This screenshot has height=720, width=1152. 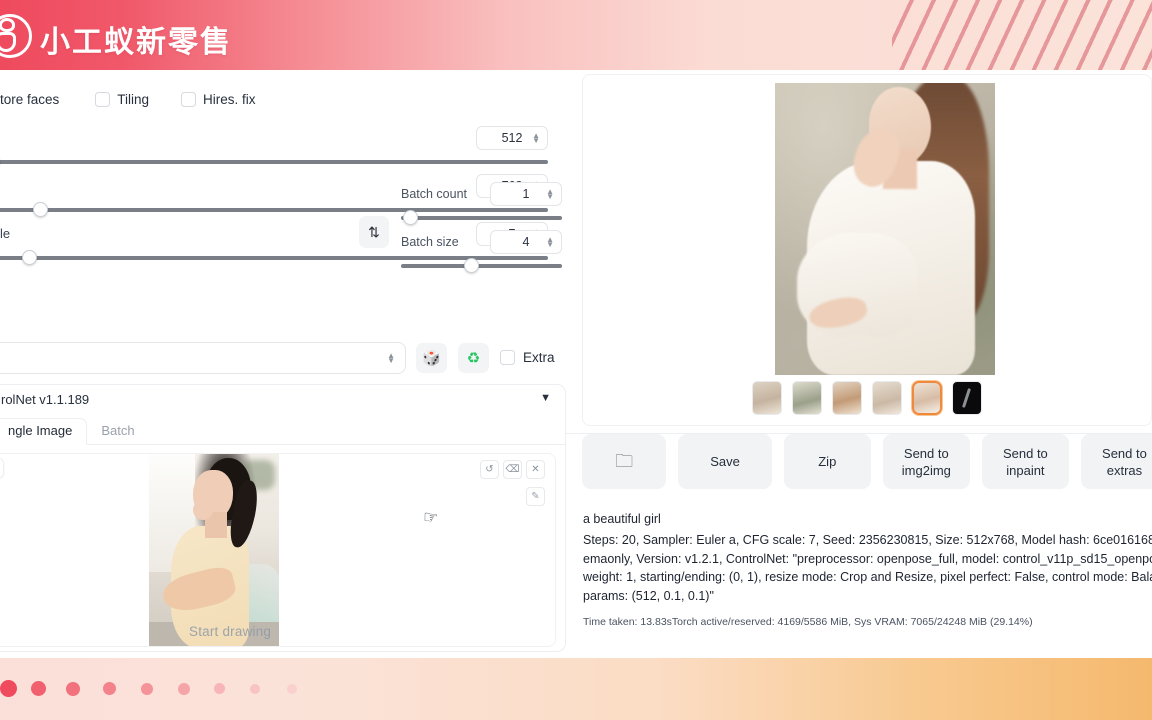 I want to click on ant-badge-icon, so click(x=17, y=36).